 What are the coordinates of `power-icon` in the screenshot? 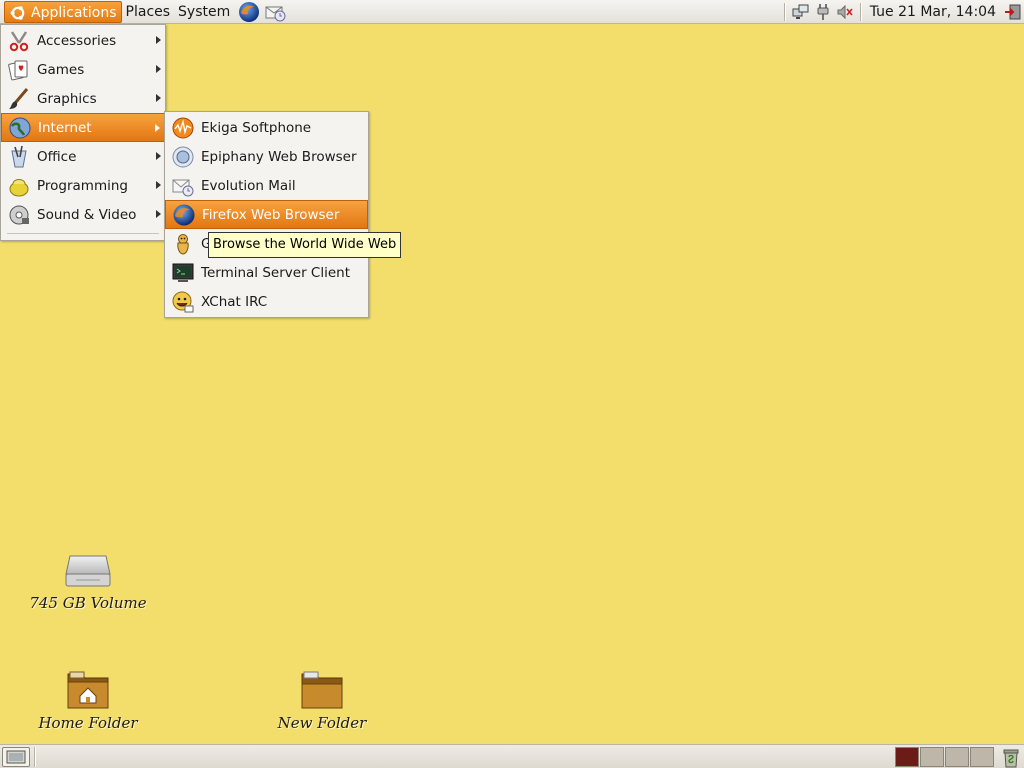 It's located at (823, 12).